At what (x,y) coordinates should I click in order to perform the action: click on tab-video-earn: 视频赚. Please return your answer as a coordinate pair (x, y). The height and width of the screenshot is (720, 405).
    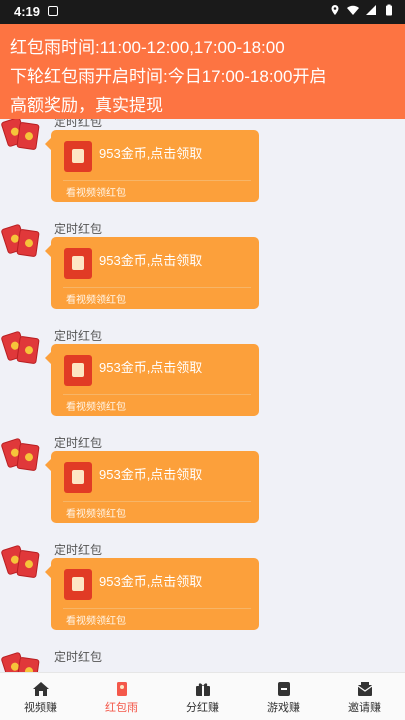
    Looking at the image, I should click on (40, 696).